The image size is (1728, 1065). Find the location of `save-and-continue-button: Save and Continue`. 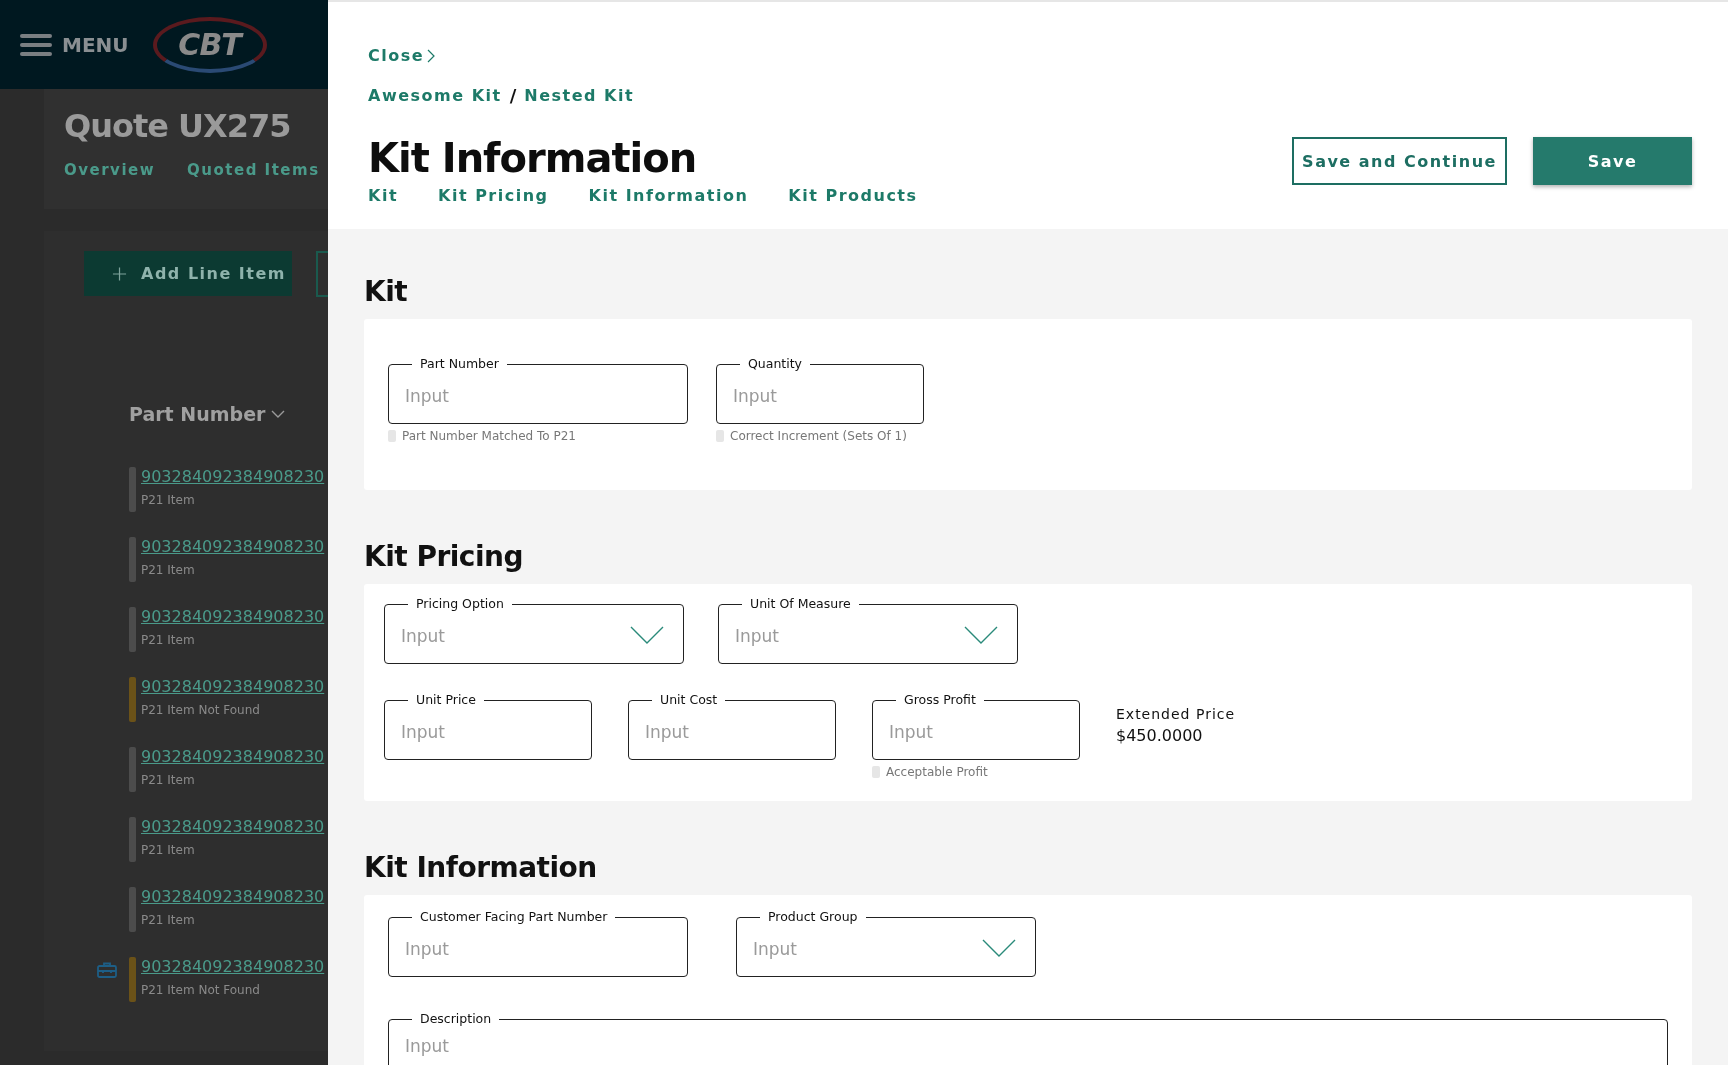

save-and-continue-button: Save and Continue is located at coordinates (1399, 161).